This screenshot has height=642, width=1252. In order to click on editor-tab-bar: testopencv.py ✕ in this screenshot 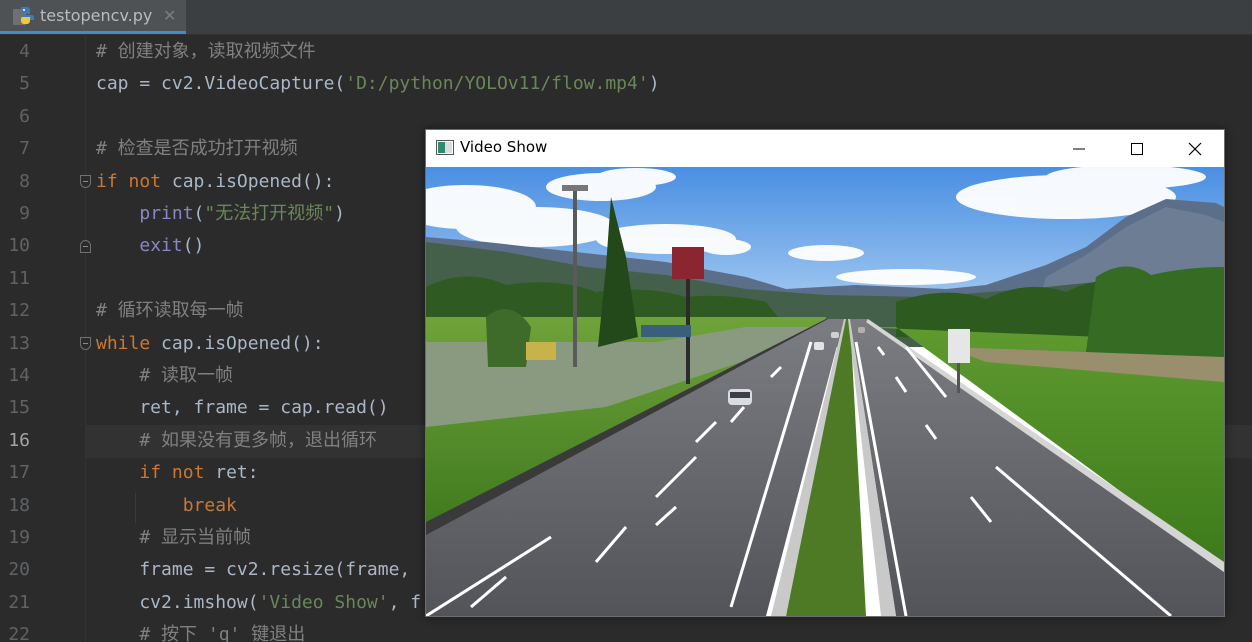, I will do `click(626, 17)`.